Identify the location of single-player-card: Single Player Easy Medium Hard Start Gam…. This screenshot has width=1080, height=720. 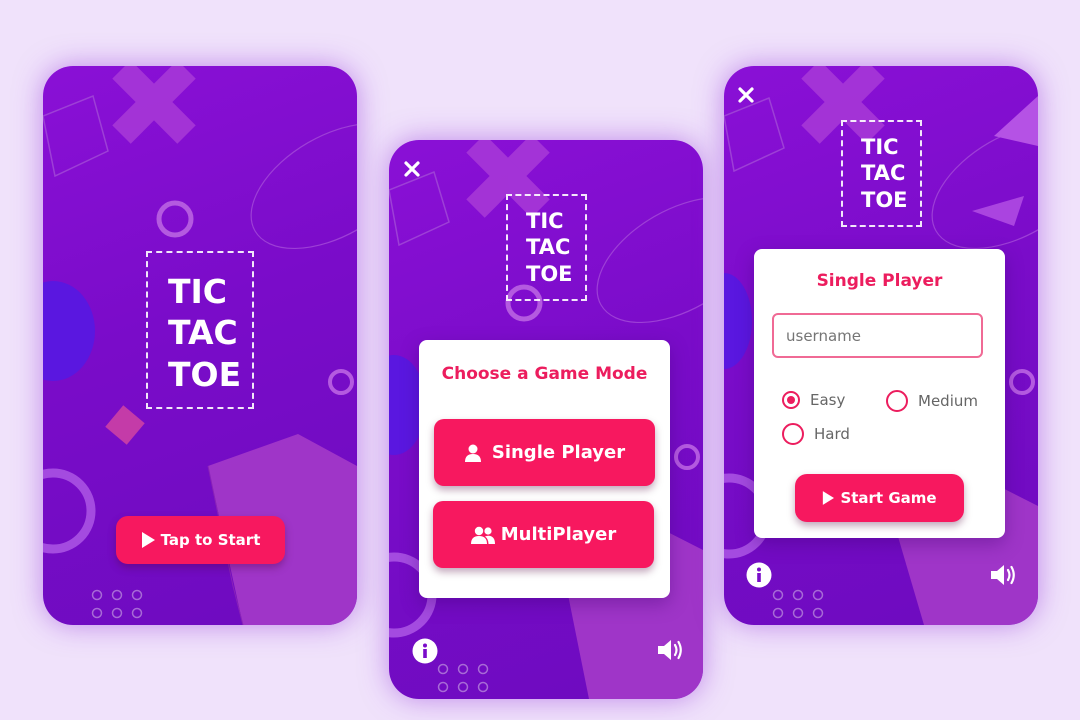
(879, 393).